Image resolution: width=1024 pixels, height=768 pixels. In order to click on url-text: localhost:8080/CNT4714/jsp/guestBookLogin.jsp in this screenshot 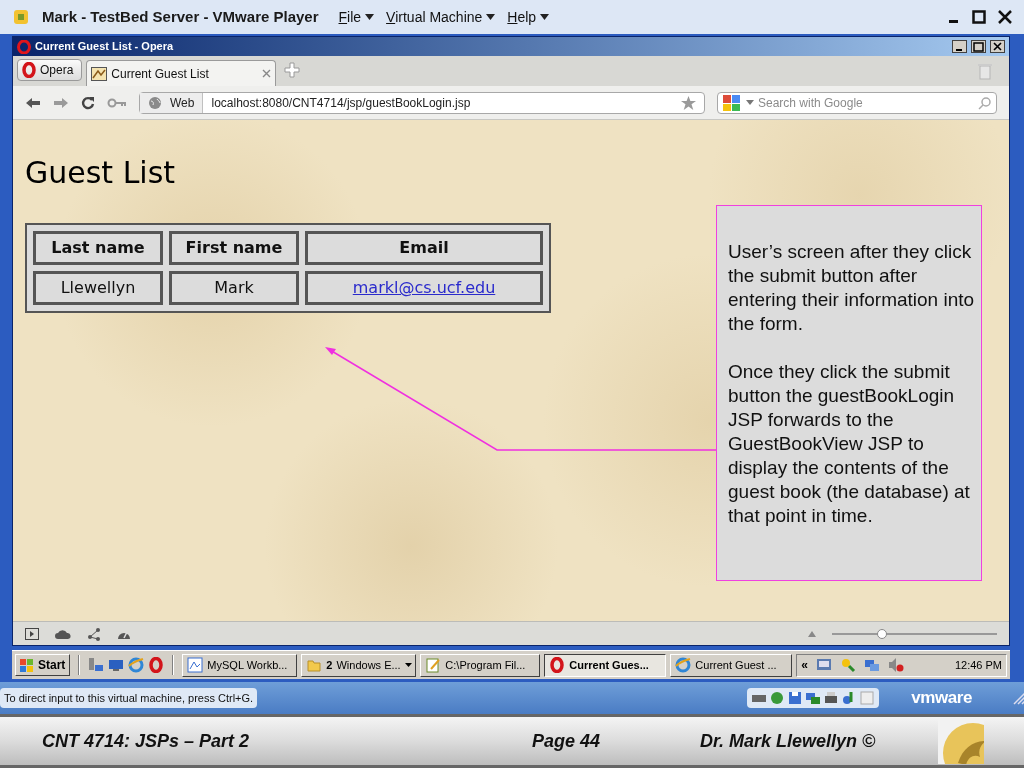, I will do `click(341, 103)`.